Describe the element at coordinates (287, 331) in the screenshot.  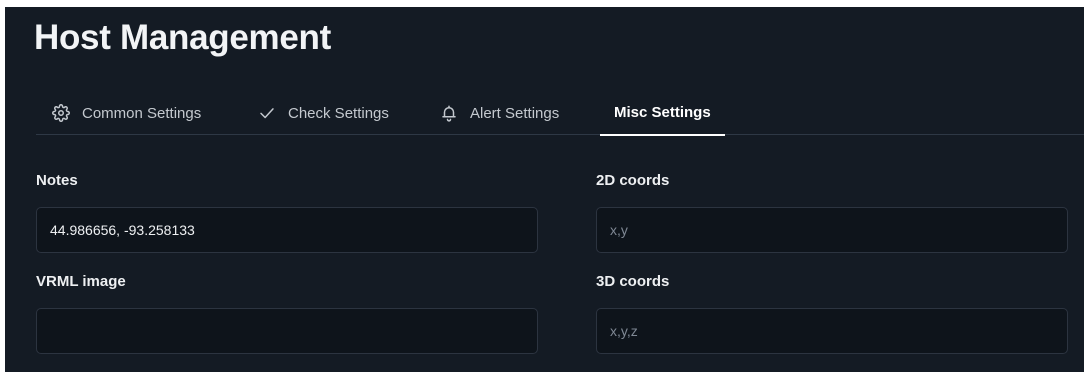
I see `vrml-image-input` at that location.